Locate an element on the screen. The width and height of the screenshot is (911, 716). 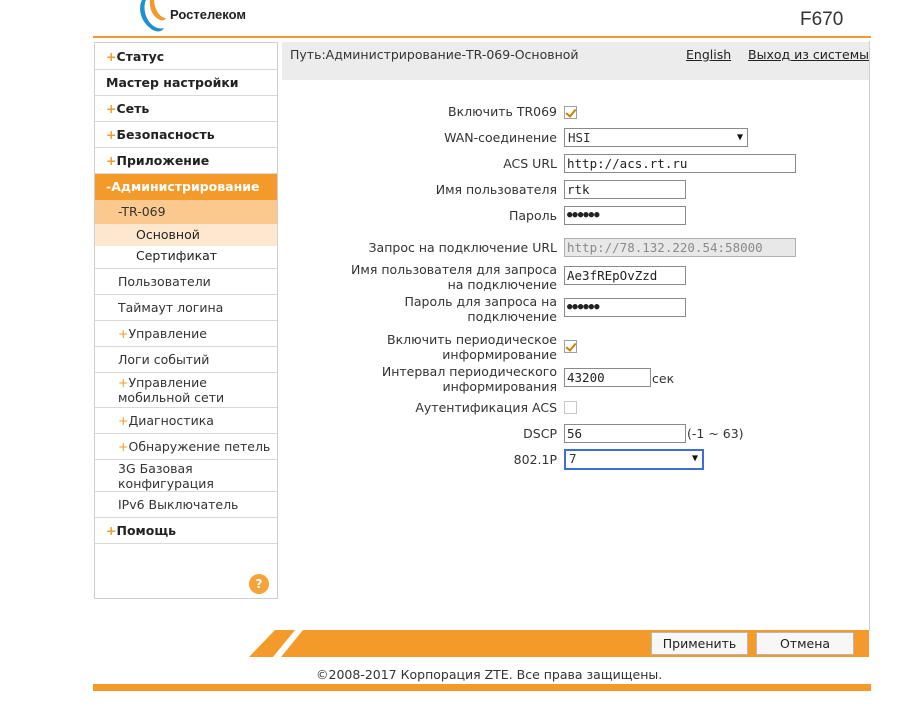
acs-auth-checkbox is located at coordinates (570, 407).